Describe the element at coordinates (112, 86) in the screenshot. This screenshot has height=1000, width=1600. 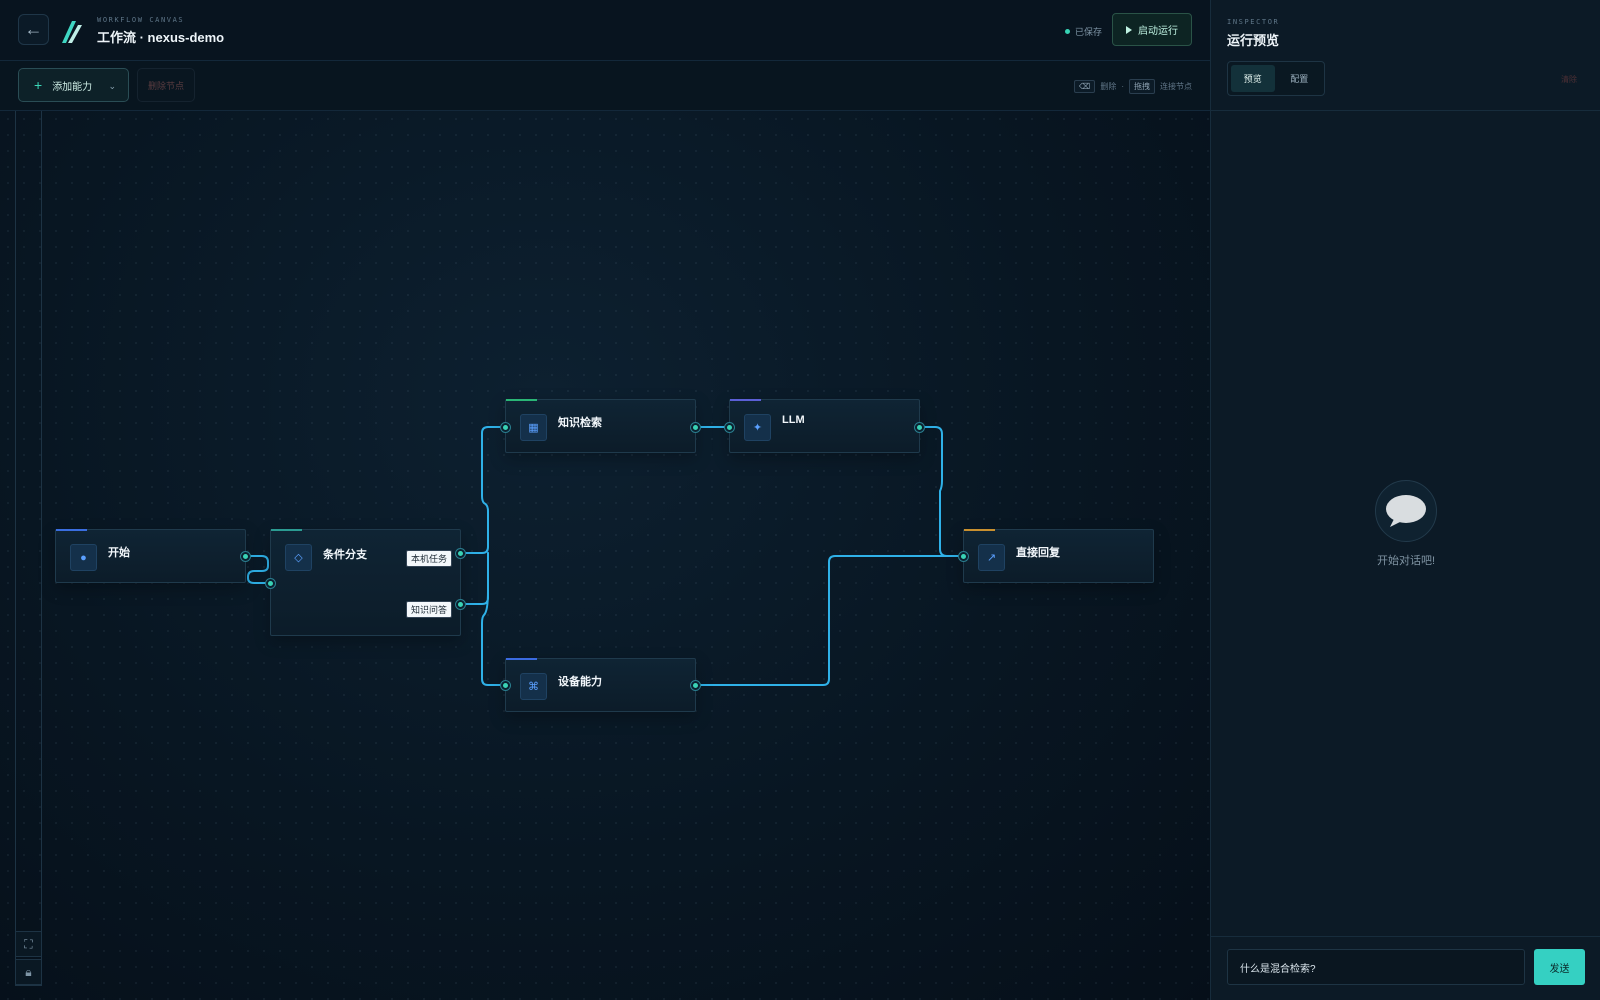
I see `chevron-down-icon: ⌄` at that location.